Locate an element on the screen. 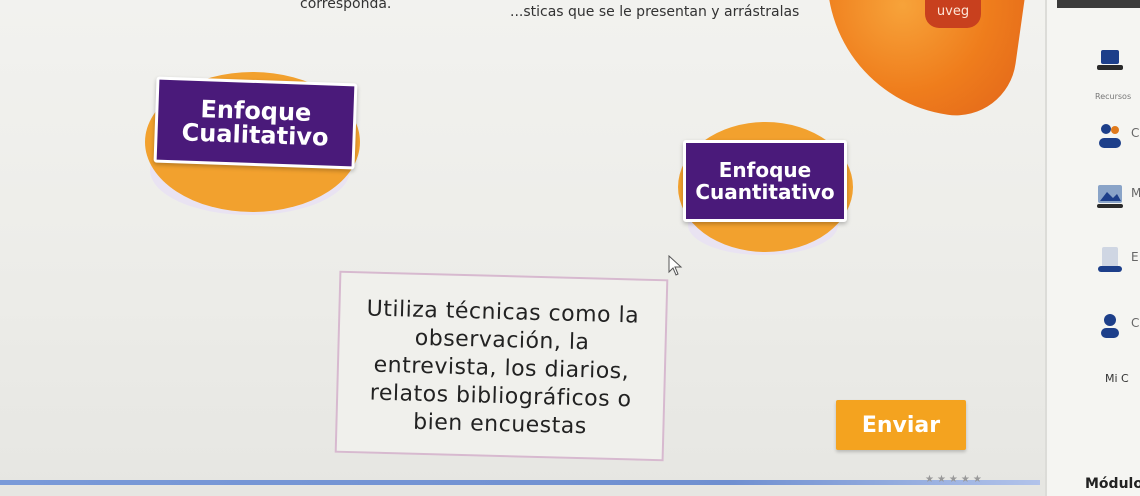 The image size is (1140, 496). people-icon is located at coordinates (1110, 136).